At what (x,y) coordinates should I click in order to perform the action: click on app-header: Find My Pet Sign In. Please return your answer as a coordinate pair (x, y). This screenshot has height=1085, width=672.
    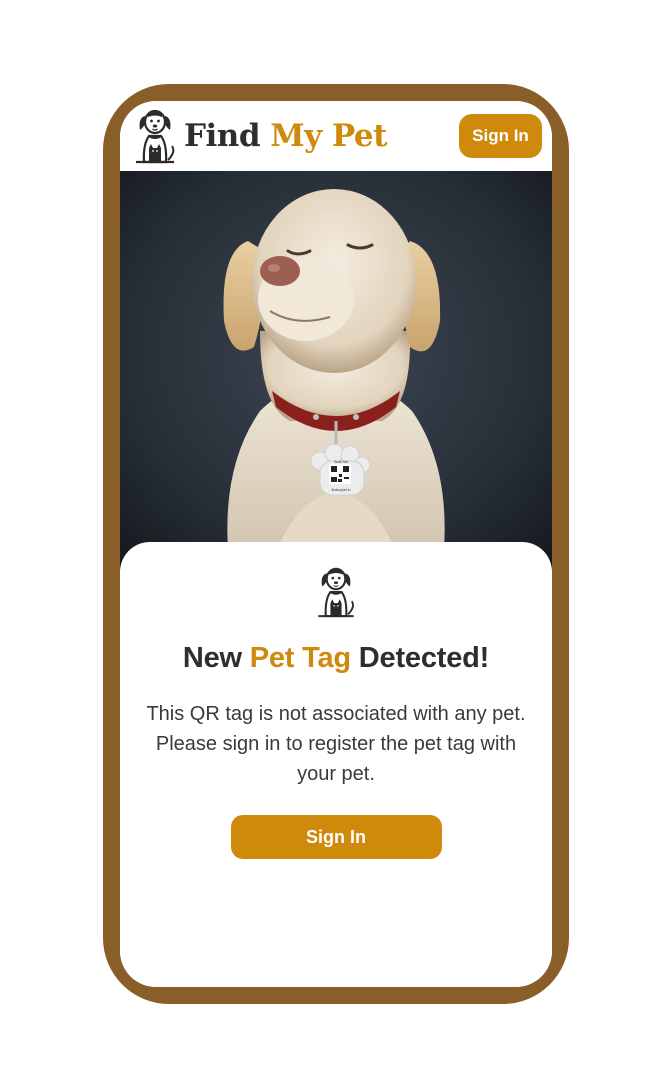
    Looking at the image, I should click on (336, 136).